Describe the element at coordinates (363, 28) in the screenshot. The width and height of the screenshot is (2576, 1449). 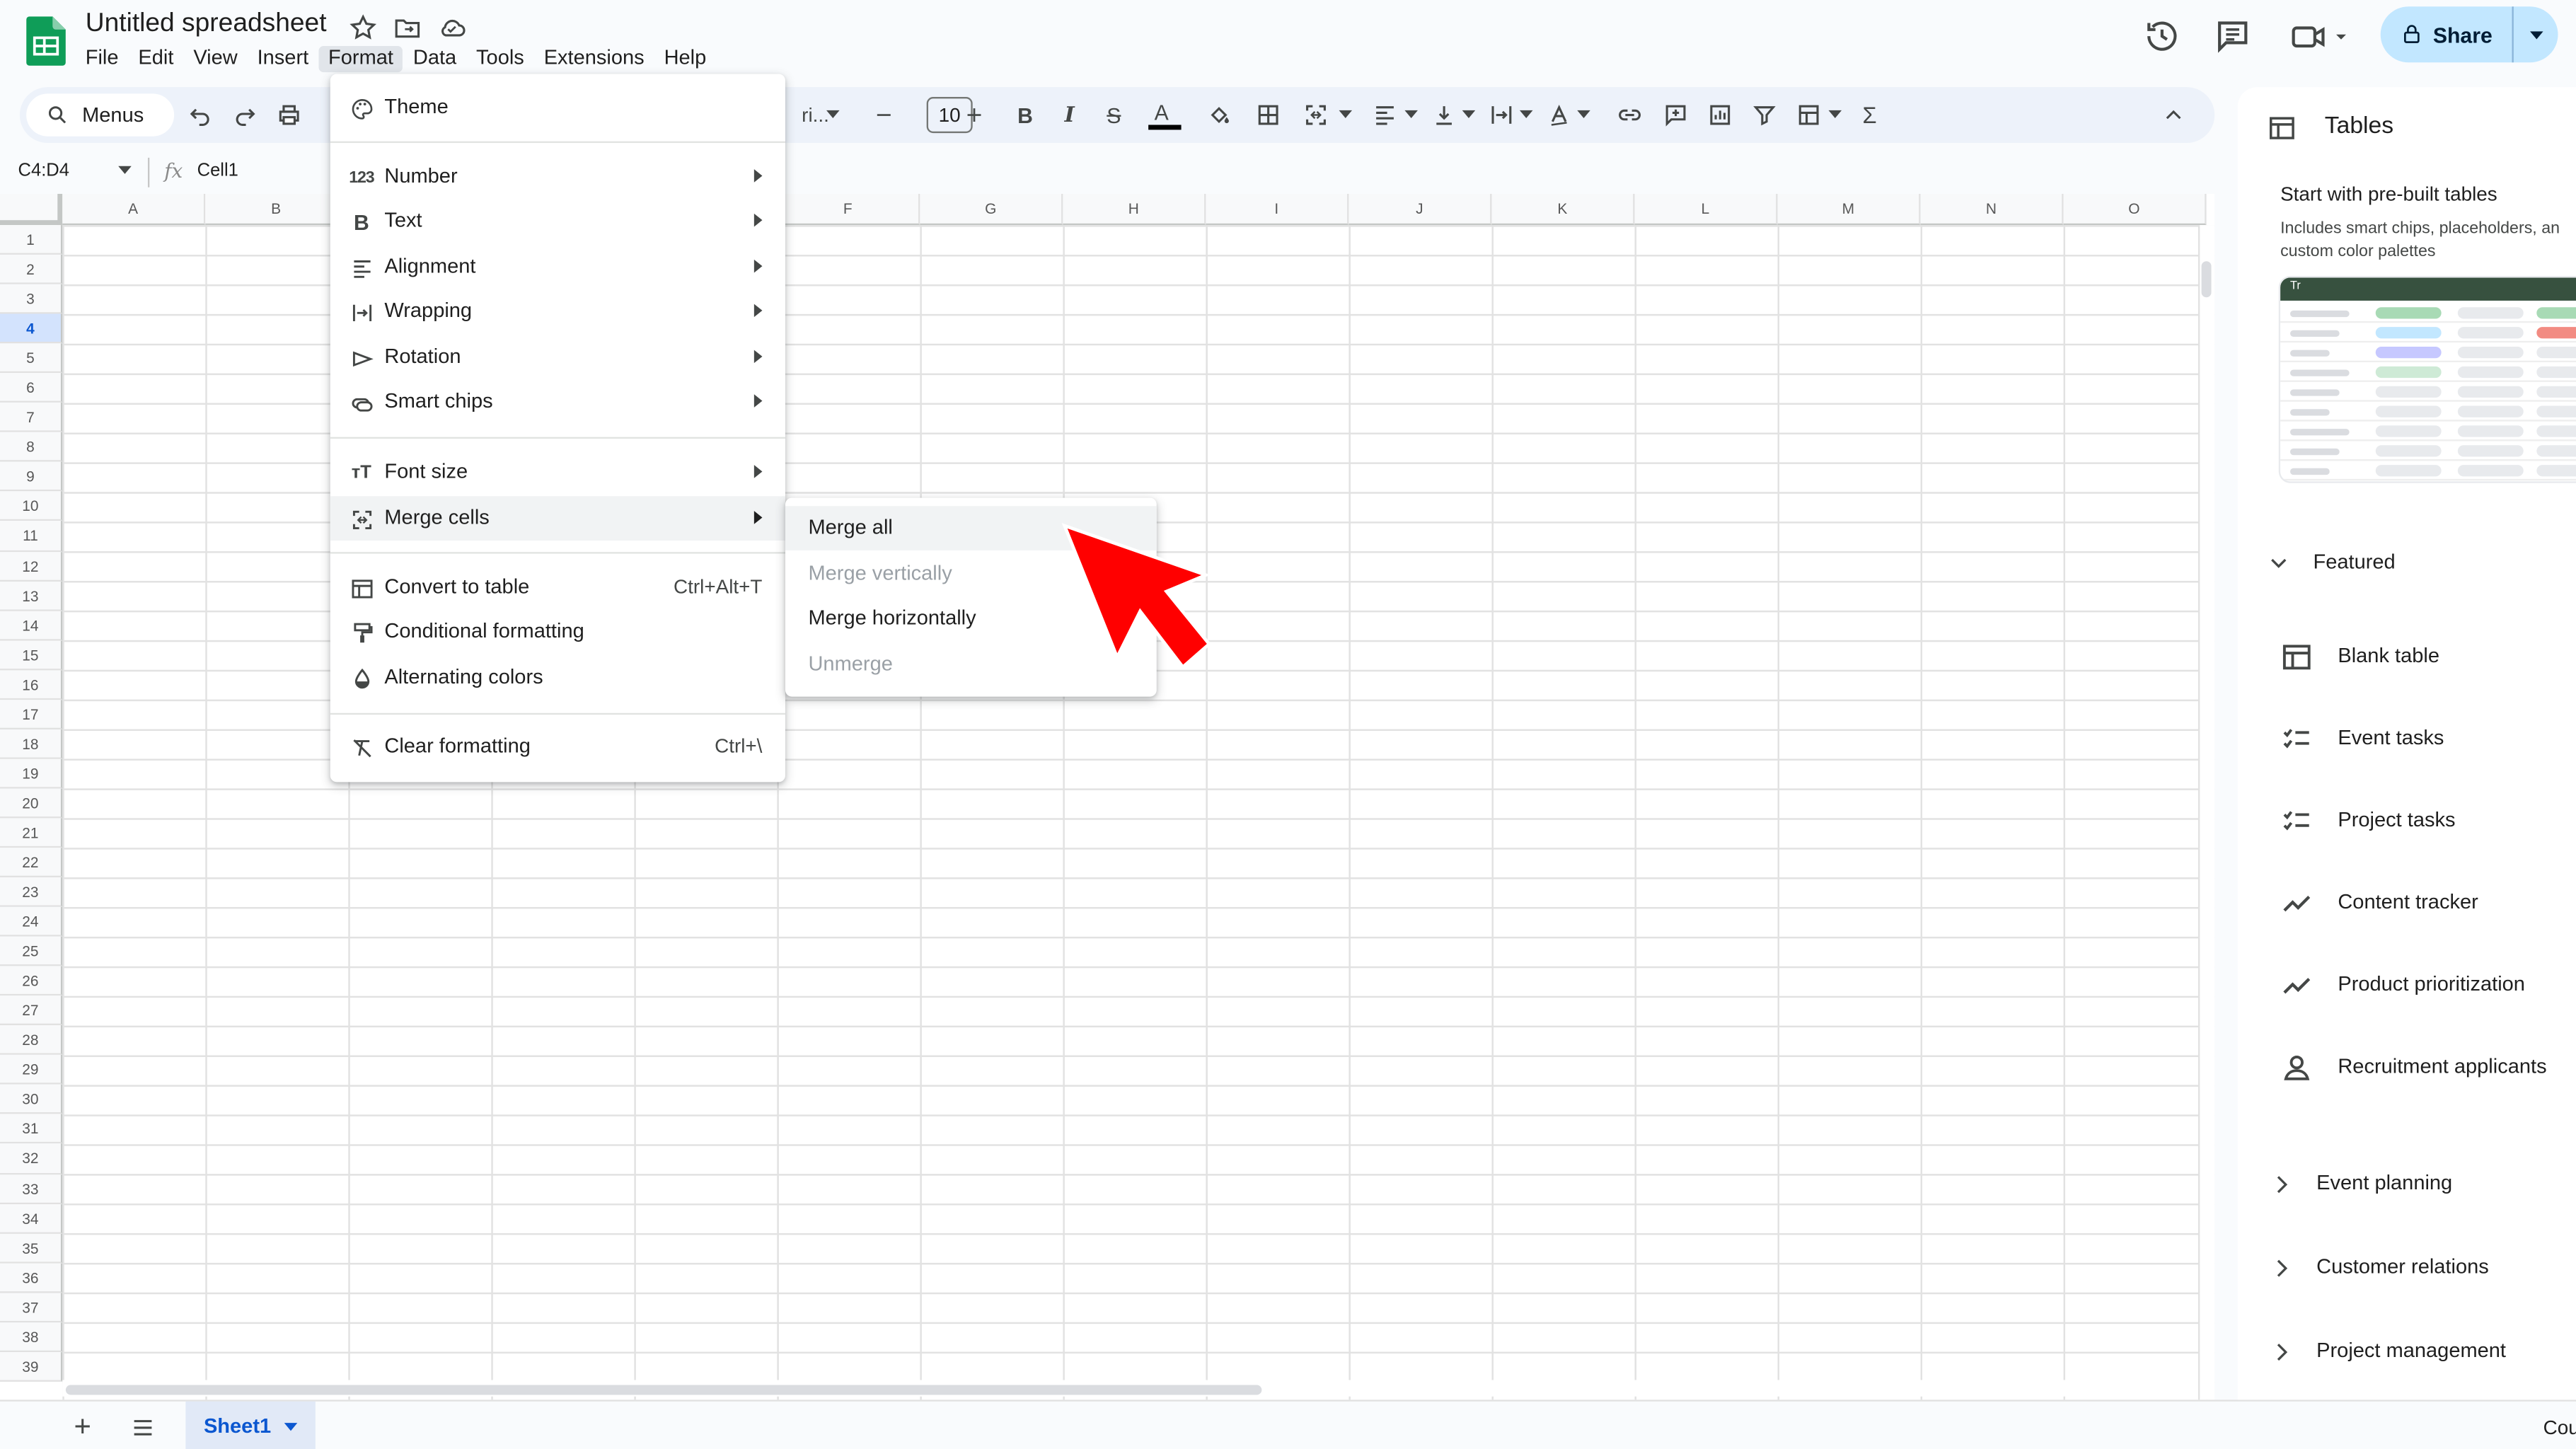
I see `star-icon` at that location.